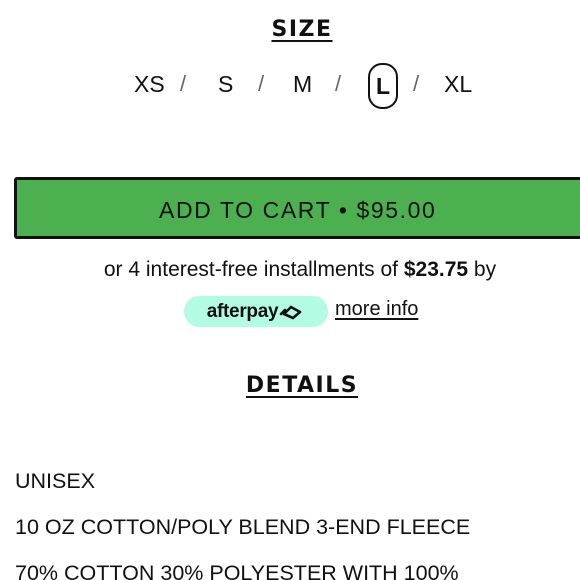 Image resolution: width=580 pixels, height=580 pixels. I want to click on size-option-xs: XS, so click(149, 84).